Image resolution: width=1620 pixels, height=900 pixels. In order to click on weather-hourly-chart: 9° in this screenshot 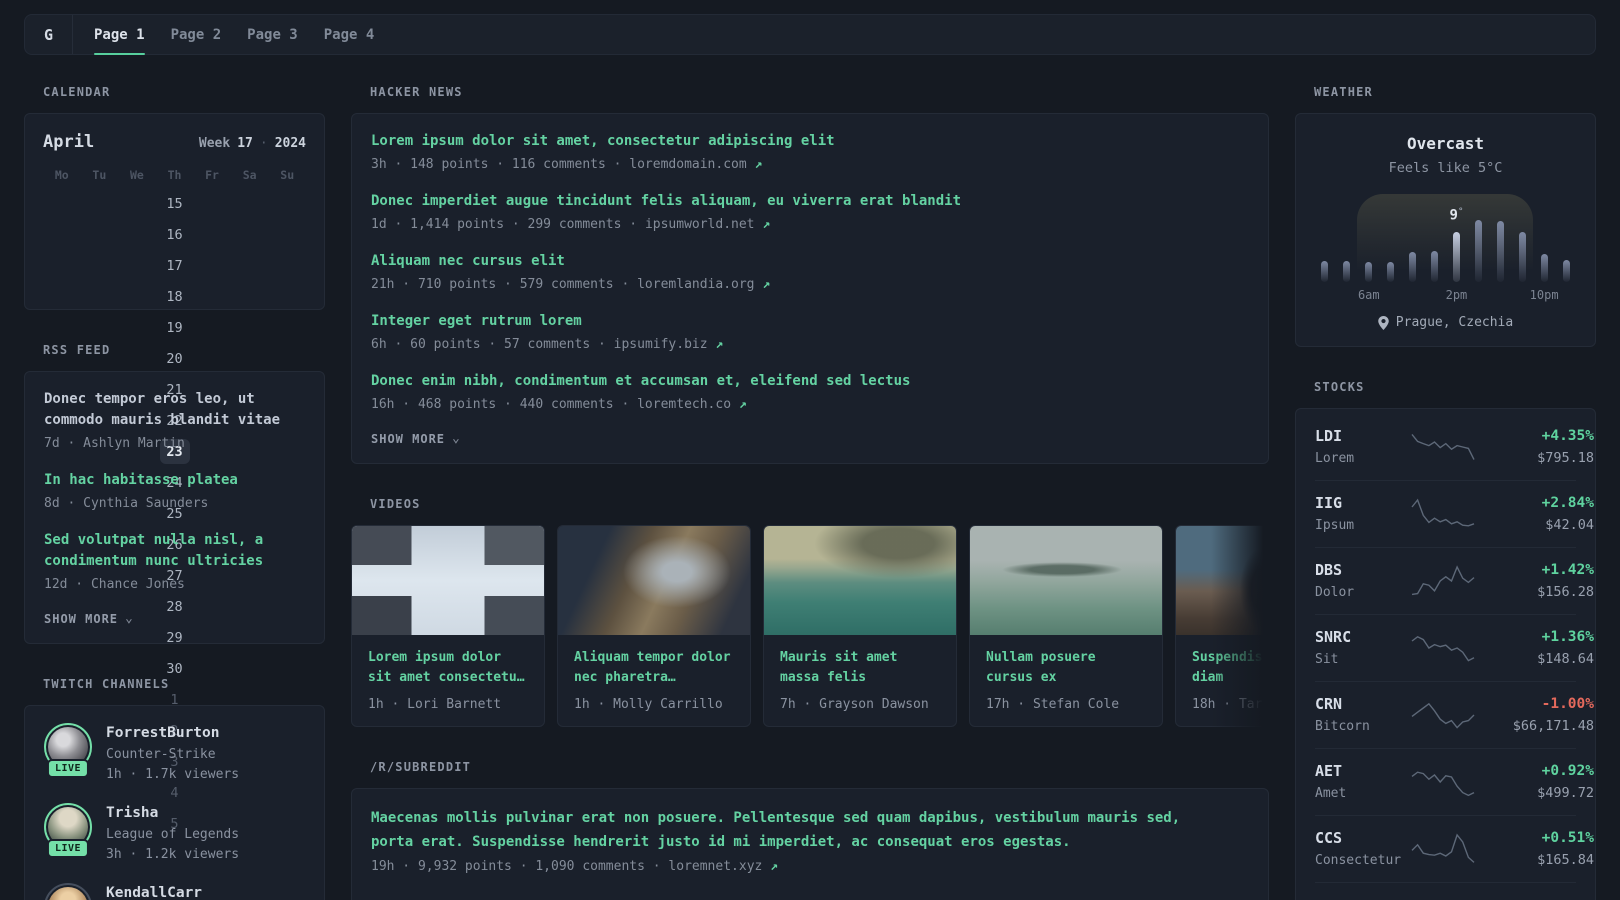, I will do `click(1445, 238)`.